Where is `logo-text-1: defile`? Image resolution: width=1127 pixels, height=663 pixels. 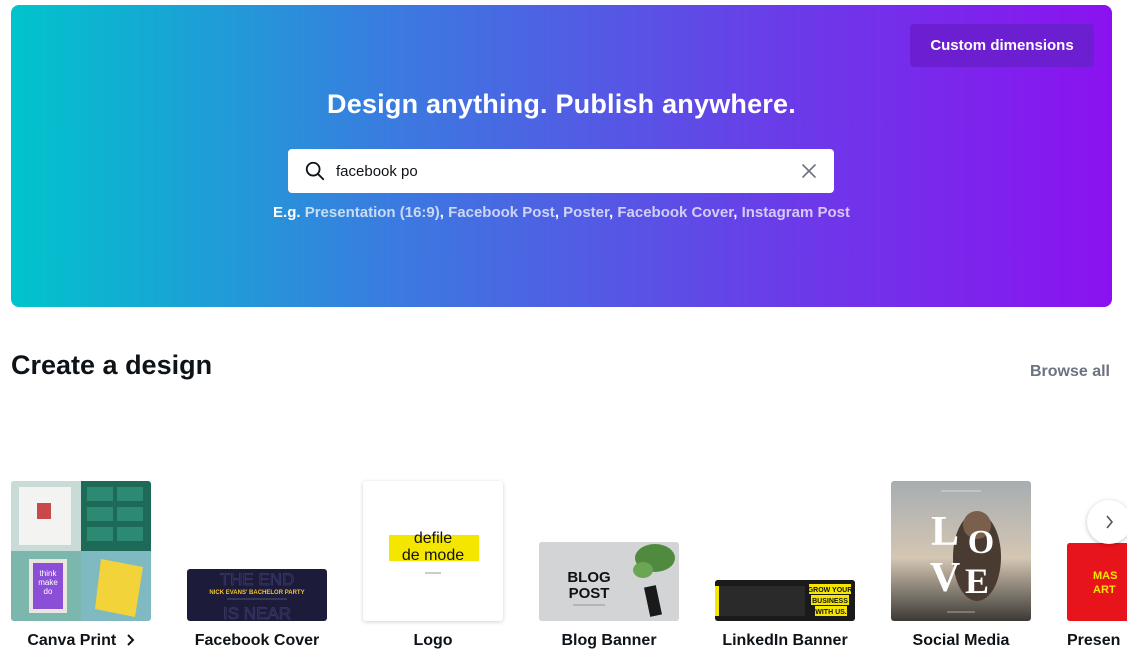
logo-text-1: defile is located at coordinates (433, 538).